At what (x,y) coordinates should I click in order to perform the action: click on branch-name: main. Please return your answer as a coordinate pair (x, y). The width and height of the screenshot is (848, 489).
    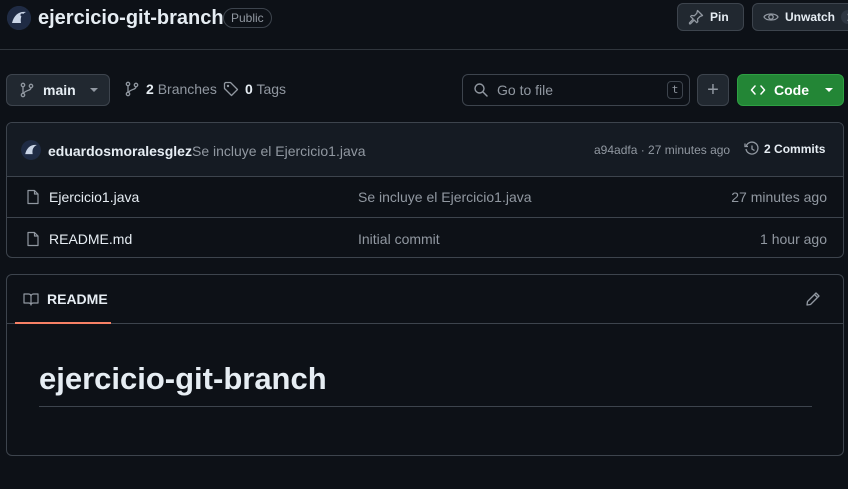
    Looking at the image, I should click on (59, 90).